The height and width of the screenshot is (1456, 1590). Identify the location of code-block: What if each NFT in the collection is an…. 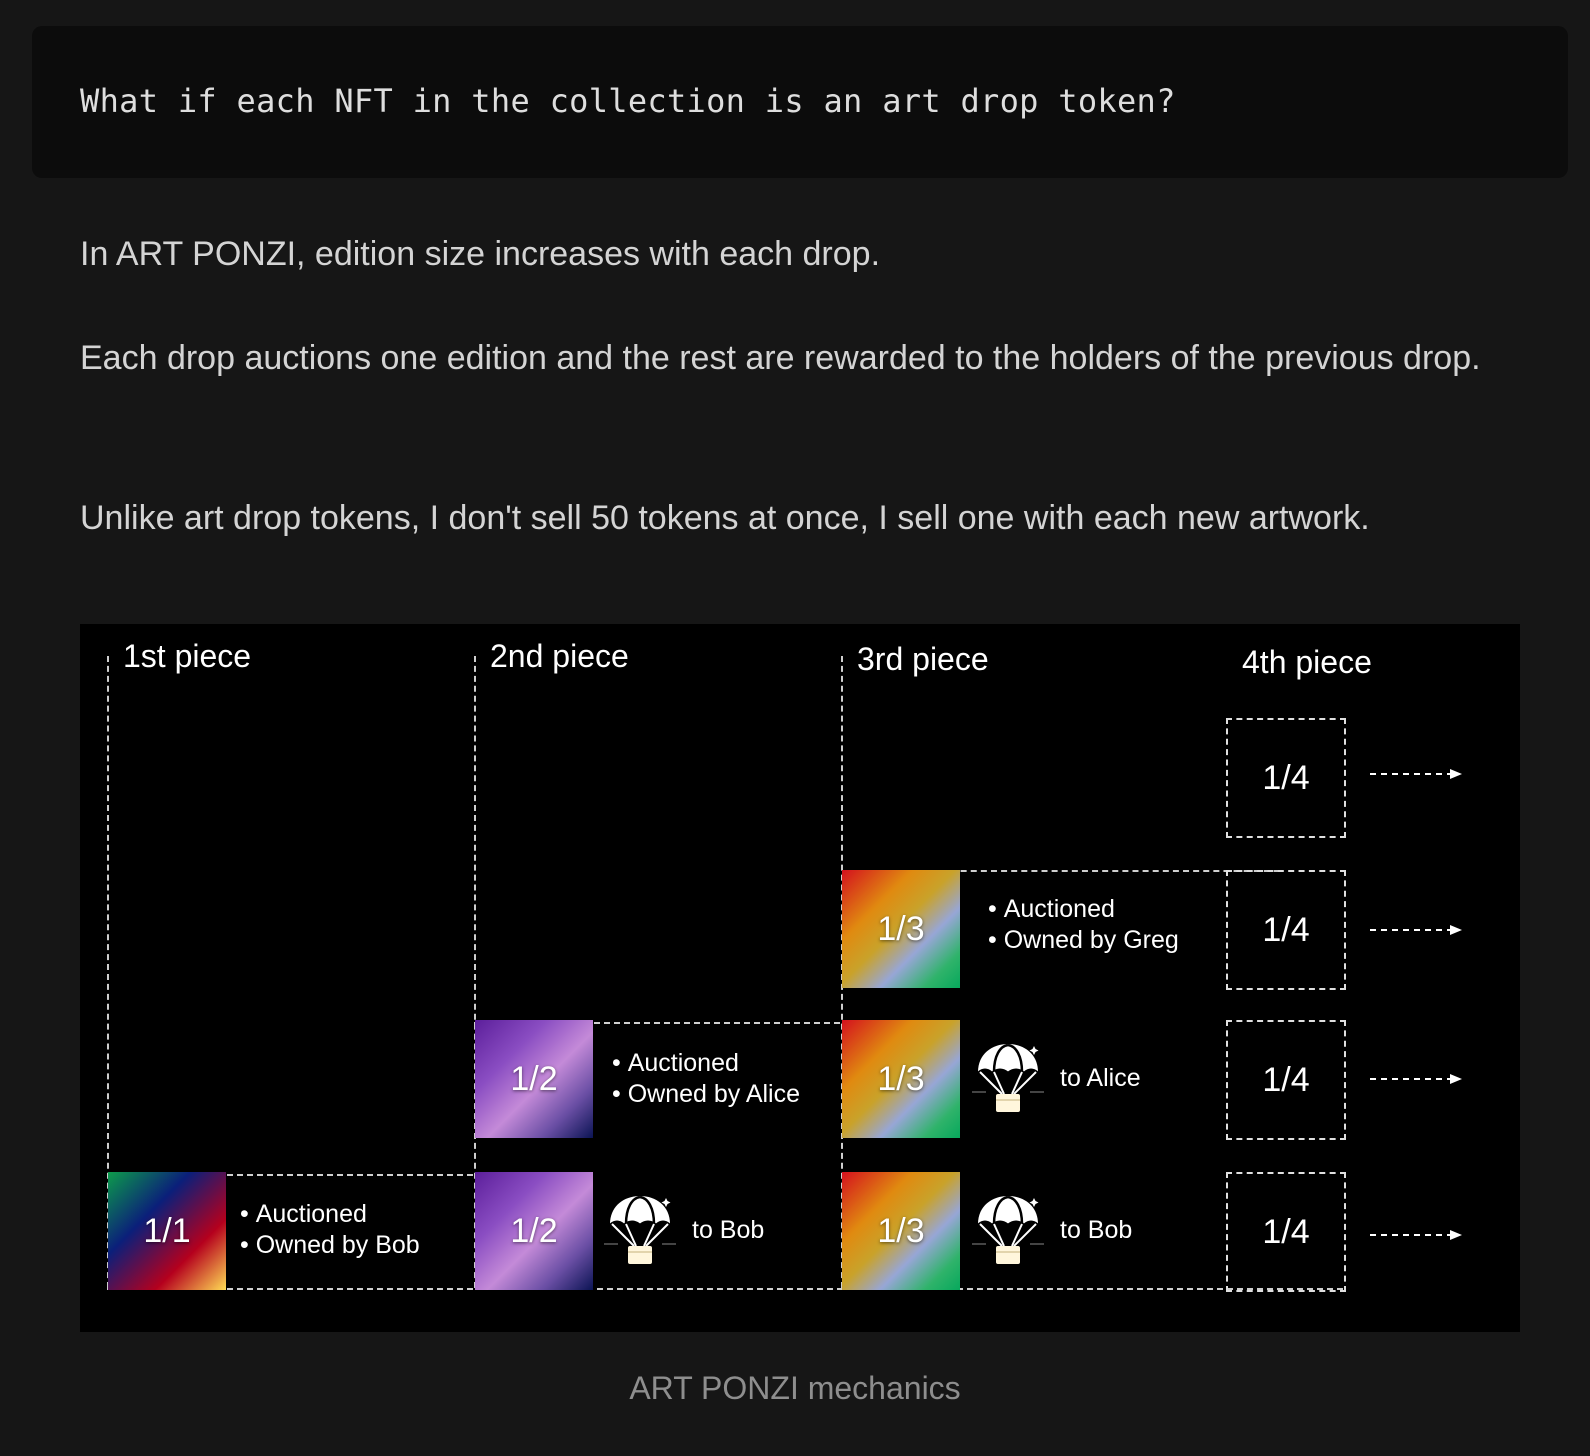
(800, 102).